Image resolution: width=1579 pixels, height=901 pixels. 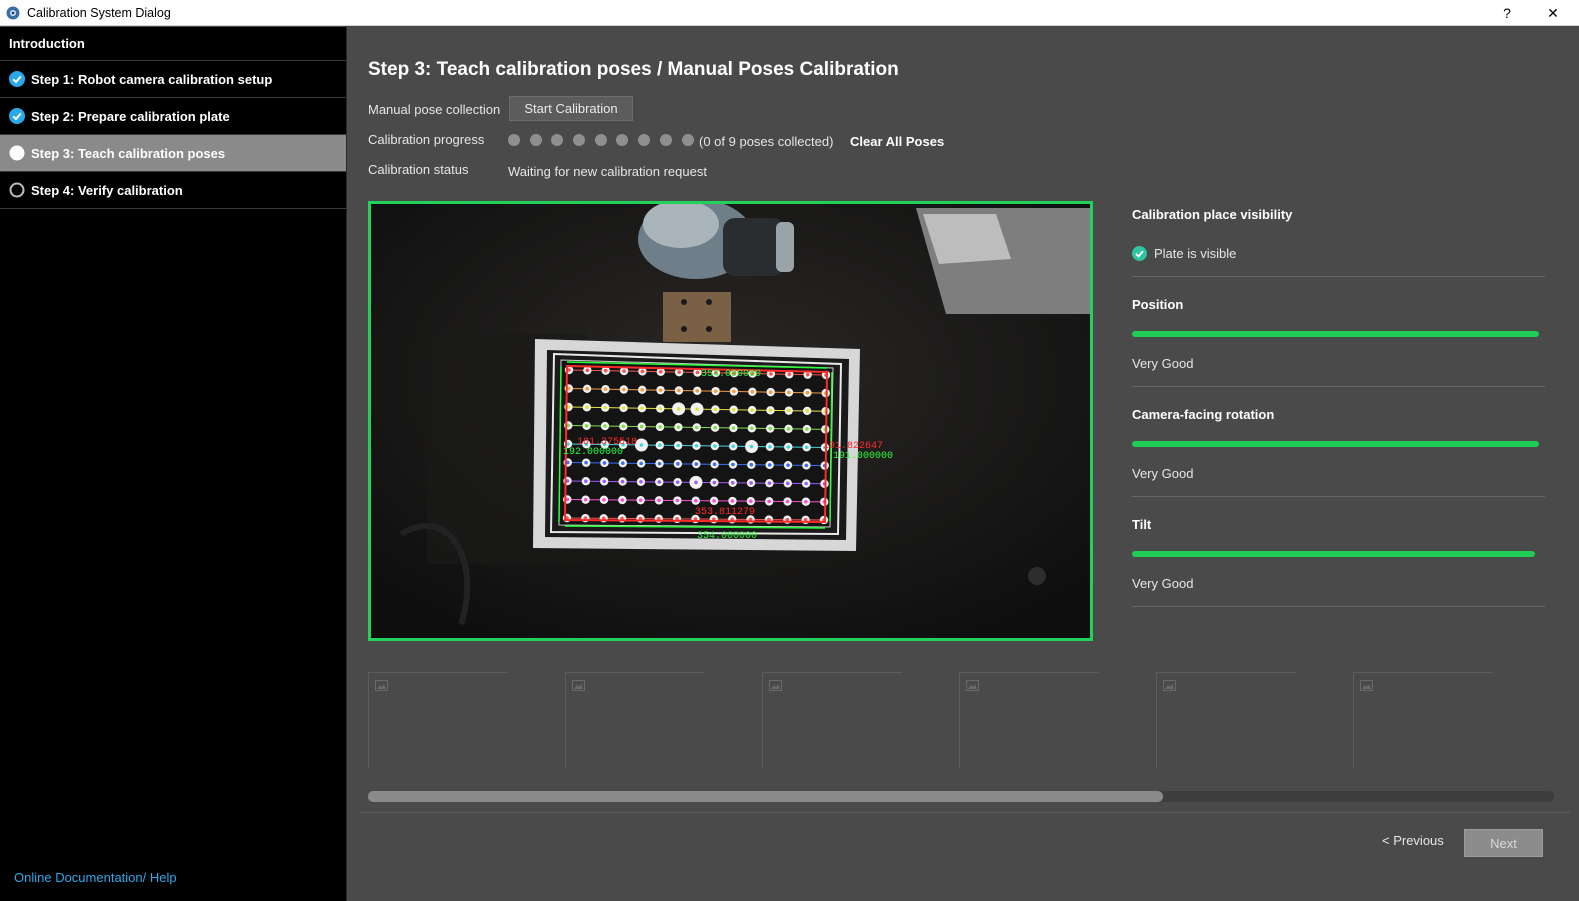 I want to click on sidebar-item-label: Introduction, so click(x=47, y=43).